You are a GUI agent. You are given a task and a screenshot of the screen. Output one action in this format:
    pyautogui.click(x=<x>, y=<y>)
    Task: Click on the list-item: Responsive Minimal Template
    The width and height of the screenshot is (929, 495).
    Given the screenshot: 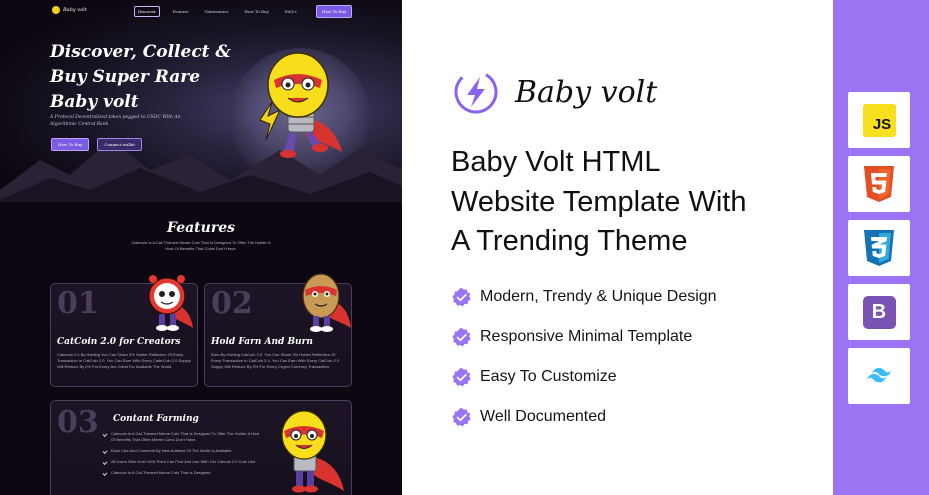 What is the action you would take?
    pyautogui.click(x=584, y=337)
    